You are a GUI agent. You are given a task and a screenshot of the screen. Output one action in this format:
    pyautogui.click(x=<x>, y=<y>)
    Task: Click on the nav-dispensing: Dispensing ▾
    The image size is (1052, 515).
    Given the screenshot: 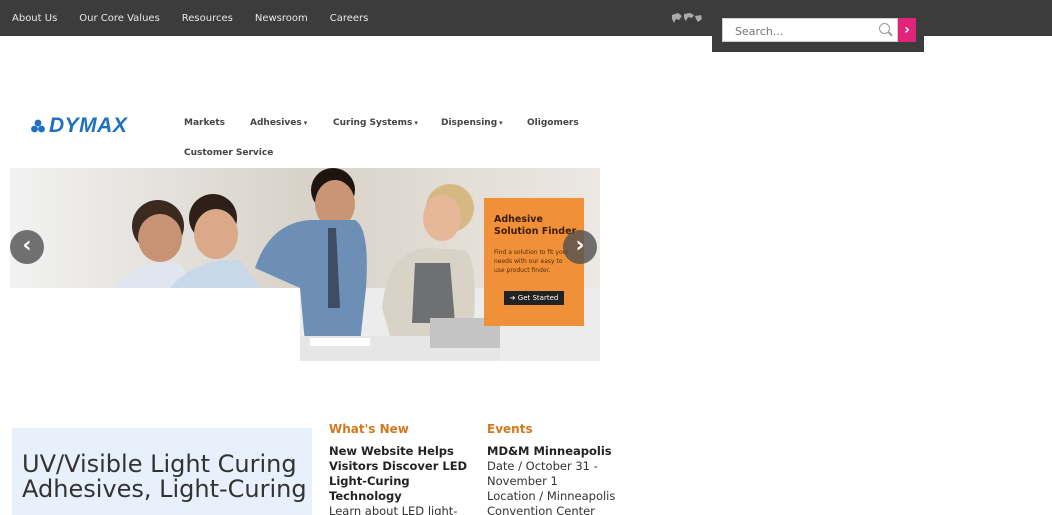 What is the action you would take?
    pyautogui.click(x=472, y=123)
    